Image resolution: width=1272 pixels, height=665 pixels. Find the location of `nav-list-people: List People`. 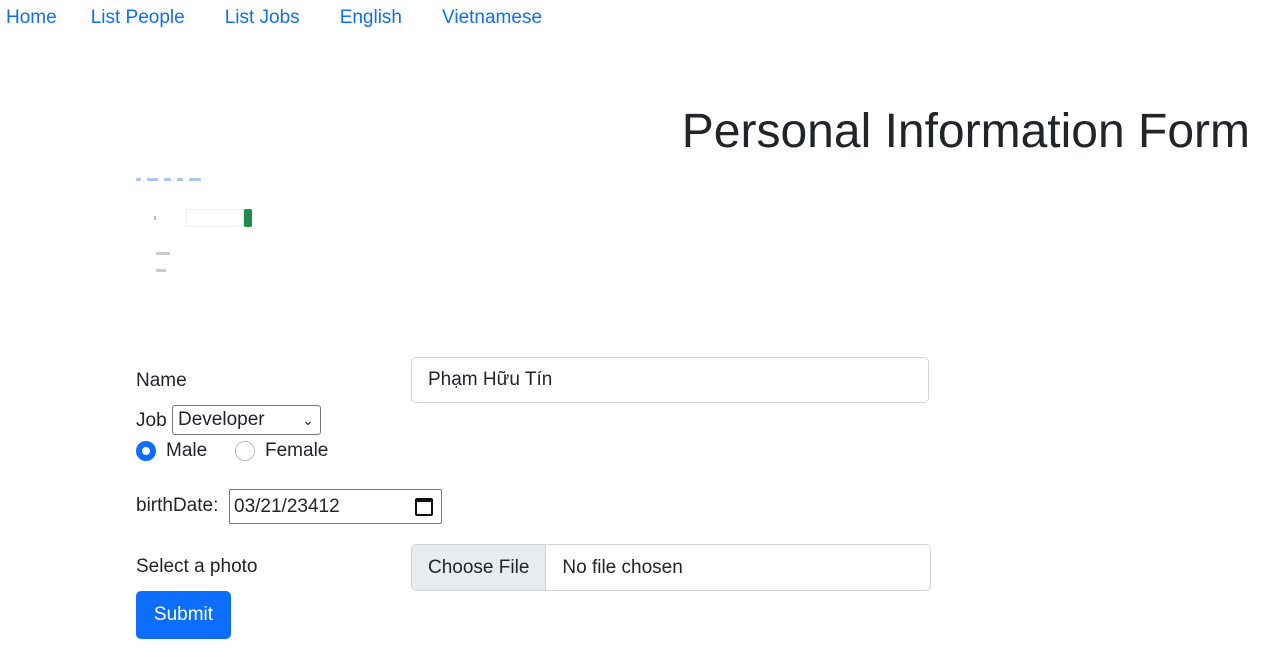

nav-list-people: List People is located at coordinates (138, 18).